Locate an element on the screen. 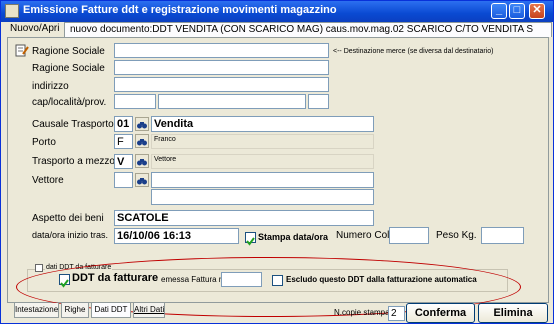 The width and height of the screenshot is (554, 324). porto-lookup-button is located at coordinates (142, 141).